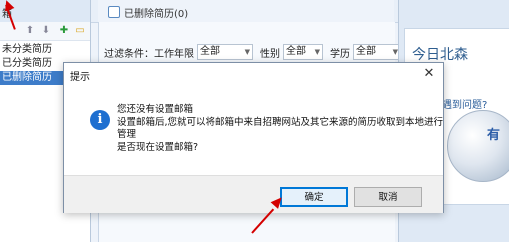 The width and height of the screenshot is (509, 242). Describe the element at coordinates (225, 52) in the screenshot. I see `work-years-select: 全部 ▼` at that location.